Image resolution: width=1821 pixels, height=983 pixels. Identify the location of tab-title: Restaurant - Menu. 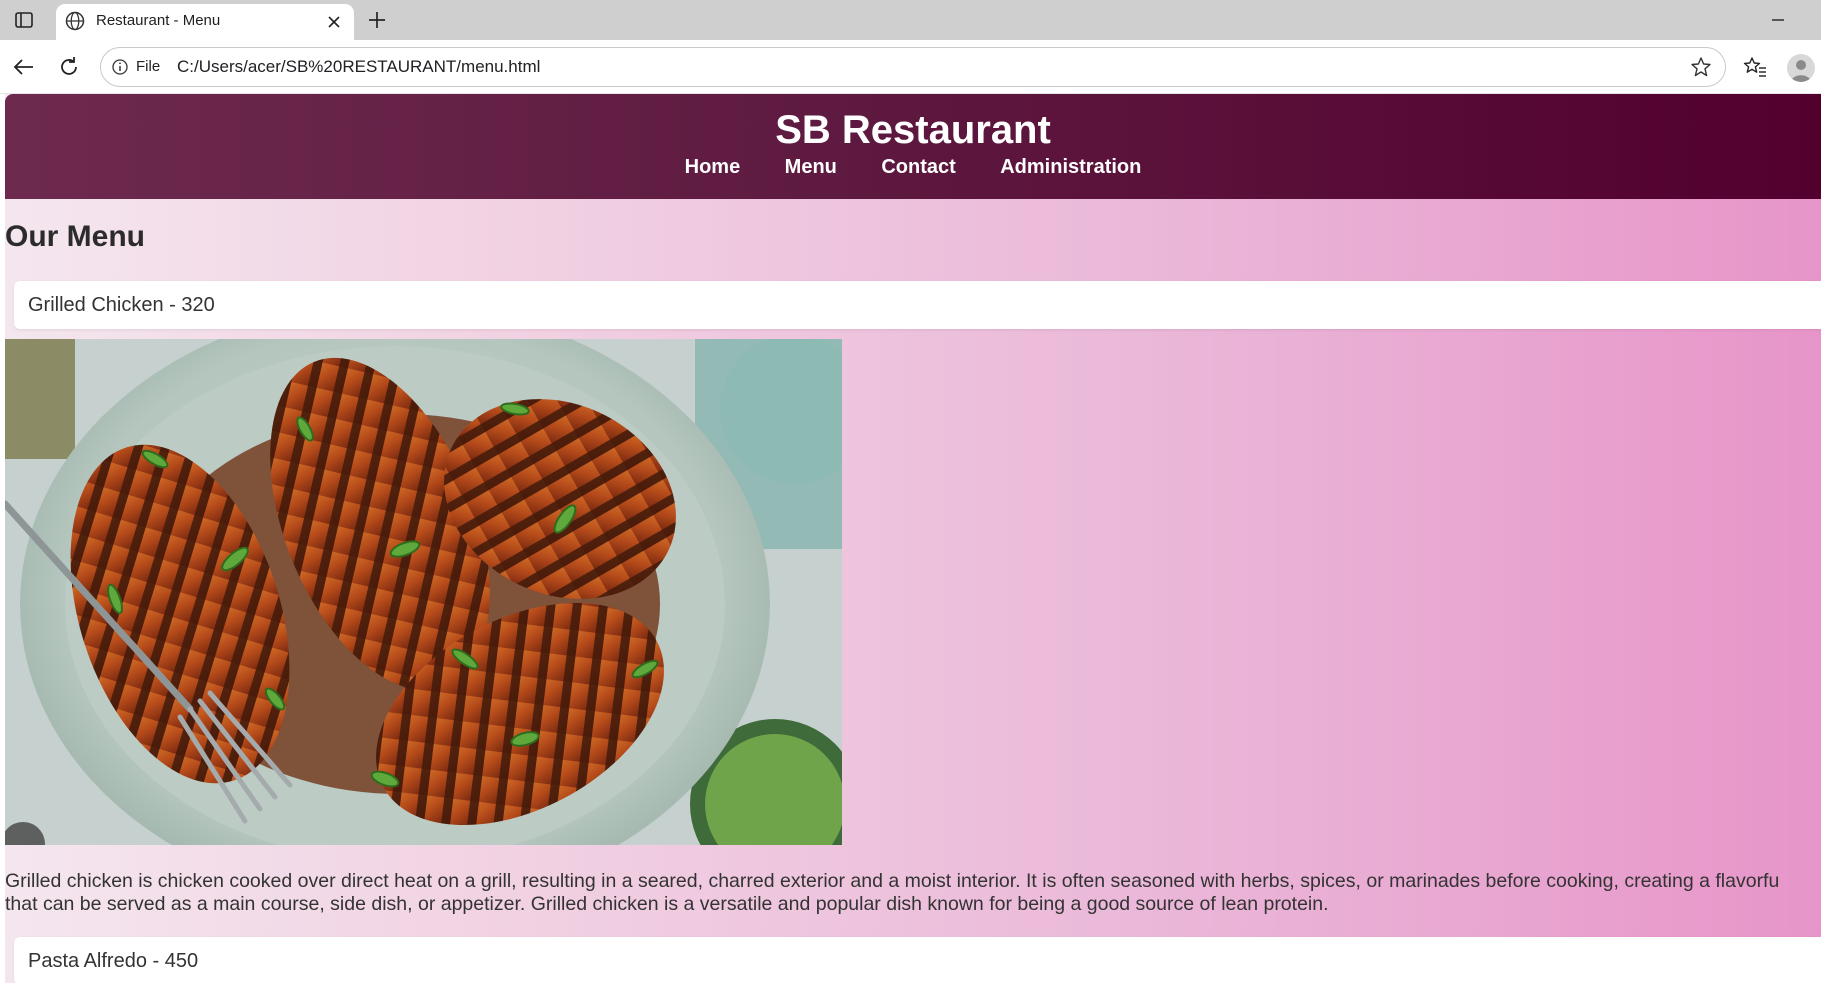
(158, 20).